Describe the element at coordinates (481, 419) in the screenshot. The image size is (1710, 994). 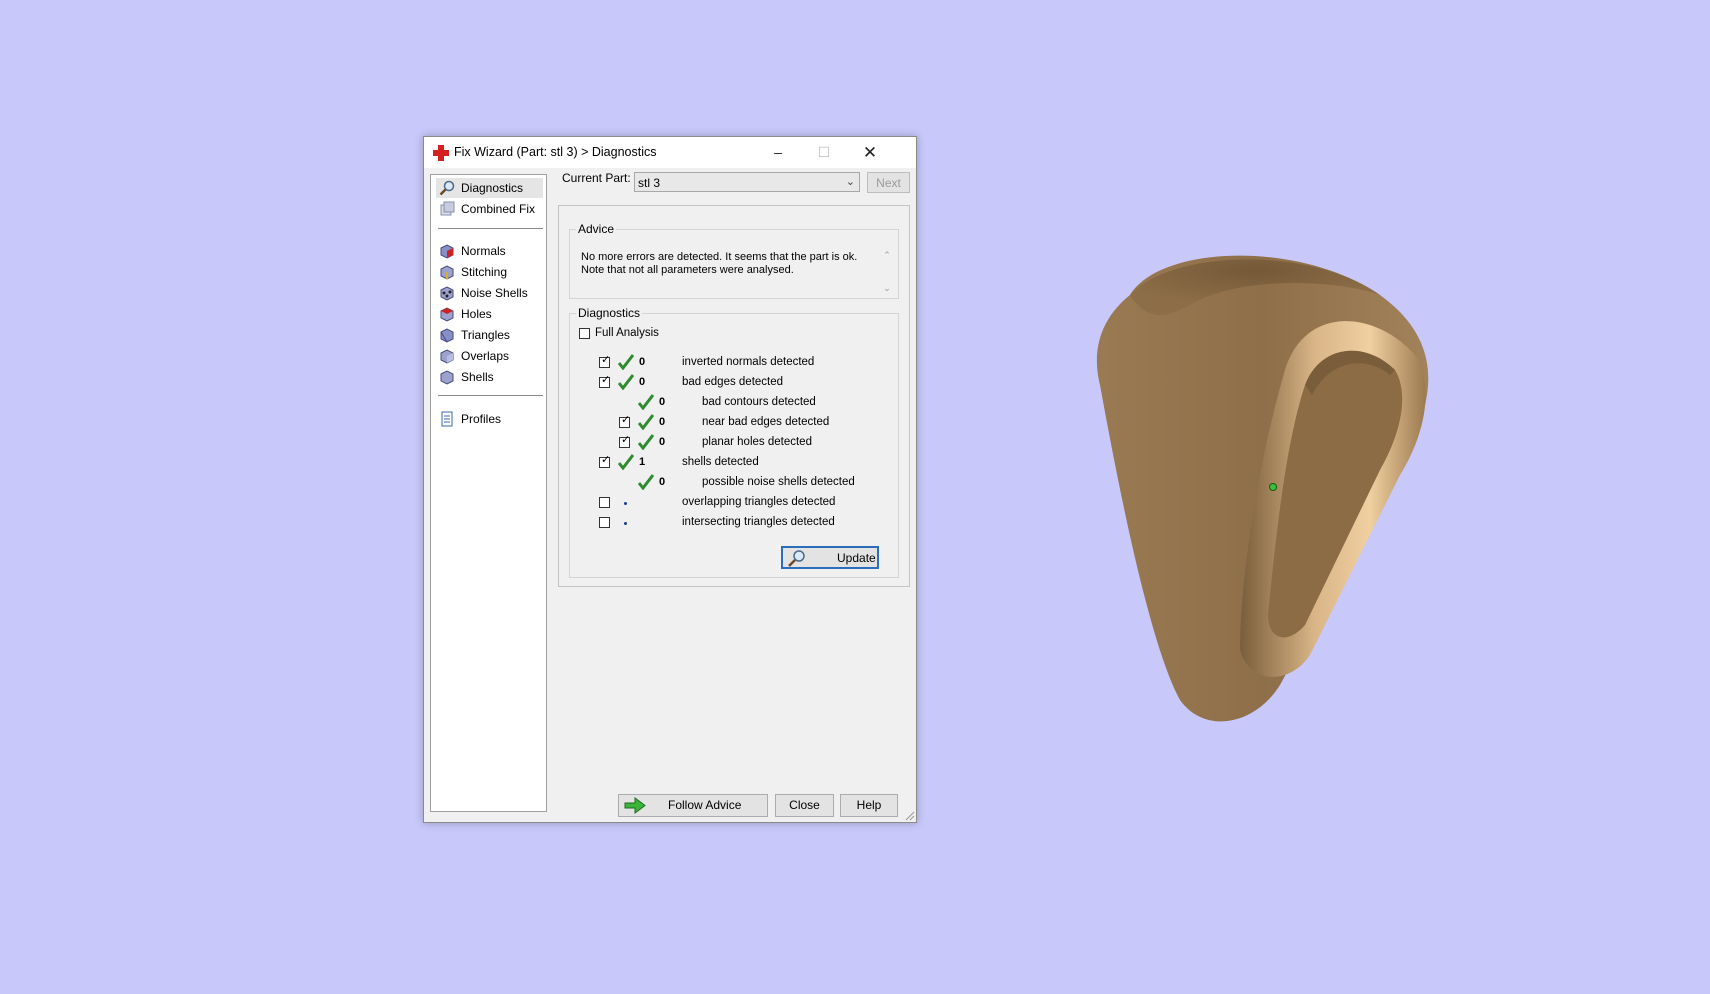
I see `nav-label: Profiles` at that location.